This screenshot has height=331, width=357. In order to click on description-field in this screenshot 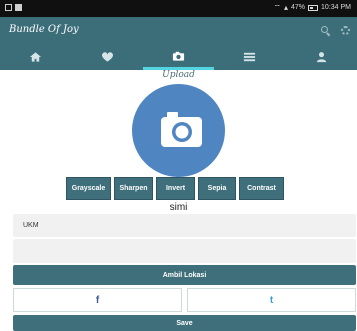, I will do `click(184, 251)`.